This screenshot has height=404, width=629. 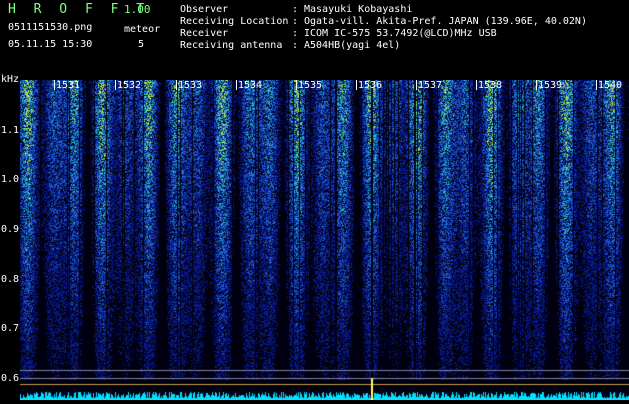 What do you see at coordinates (50, 44) in the screenshot?
I see `timestamp: 05.11.15 15:30` at bounding box center [50, 44].